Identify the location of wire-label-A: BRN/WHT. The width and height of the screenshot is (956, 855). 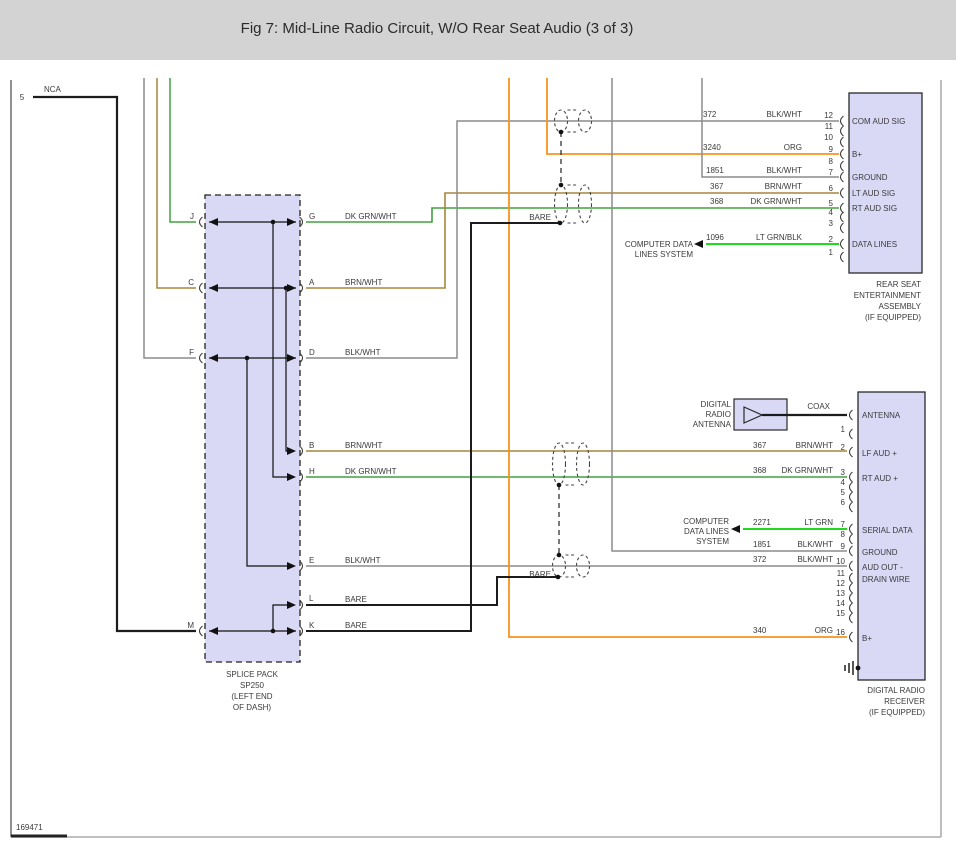
(363, 282).